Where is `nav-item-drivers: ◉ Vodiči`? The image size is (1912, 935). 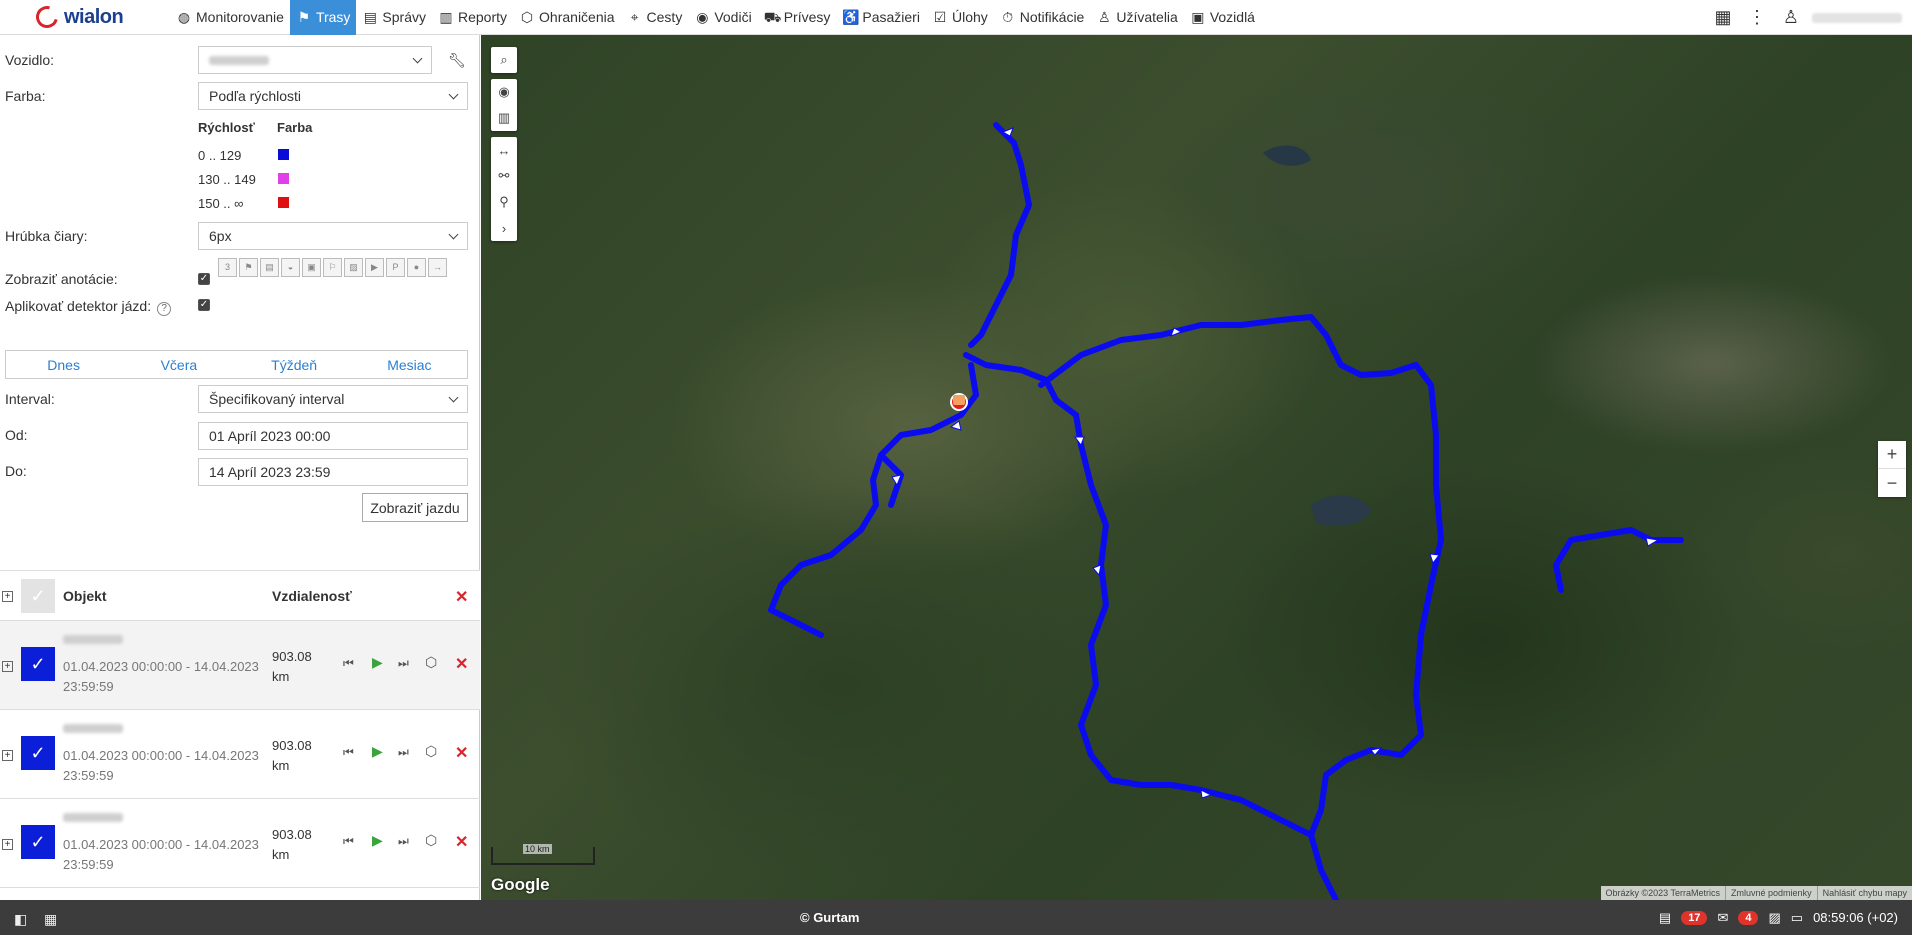
nav-item-drivers: ◉ Vodiči is located at coordinates (722, 17).